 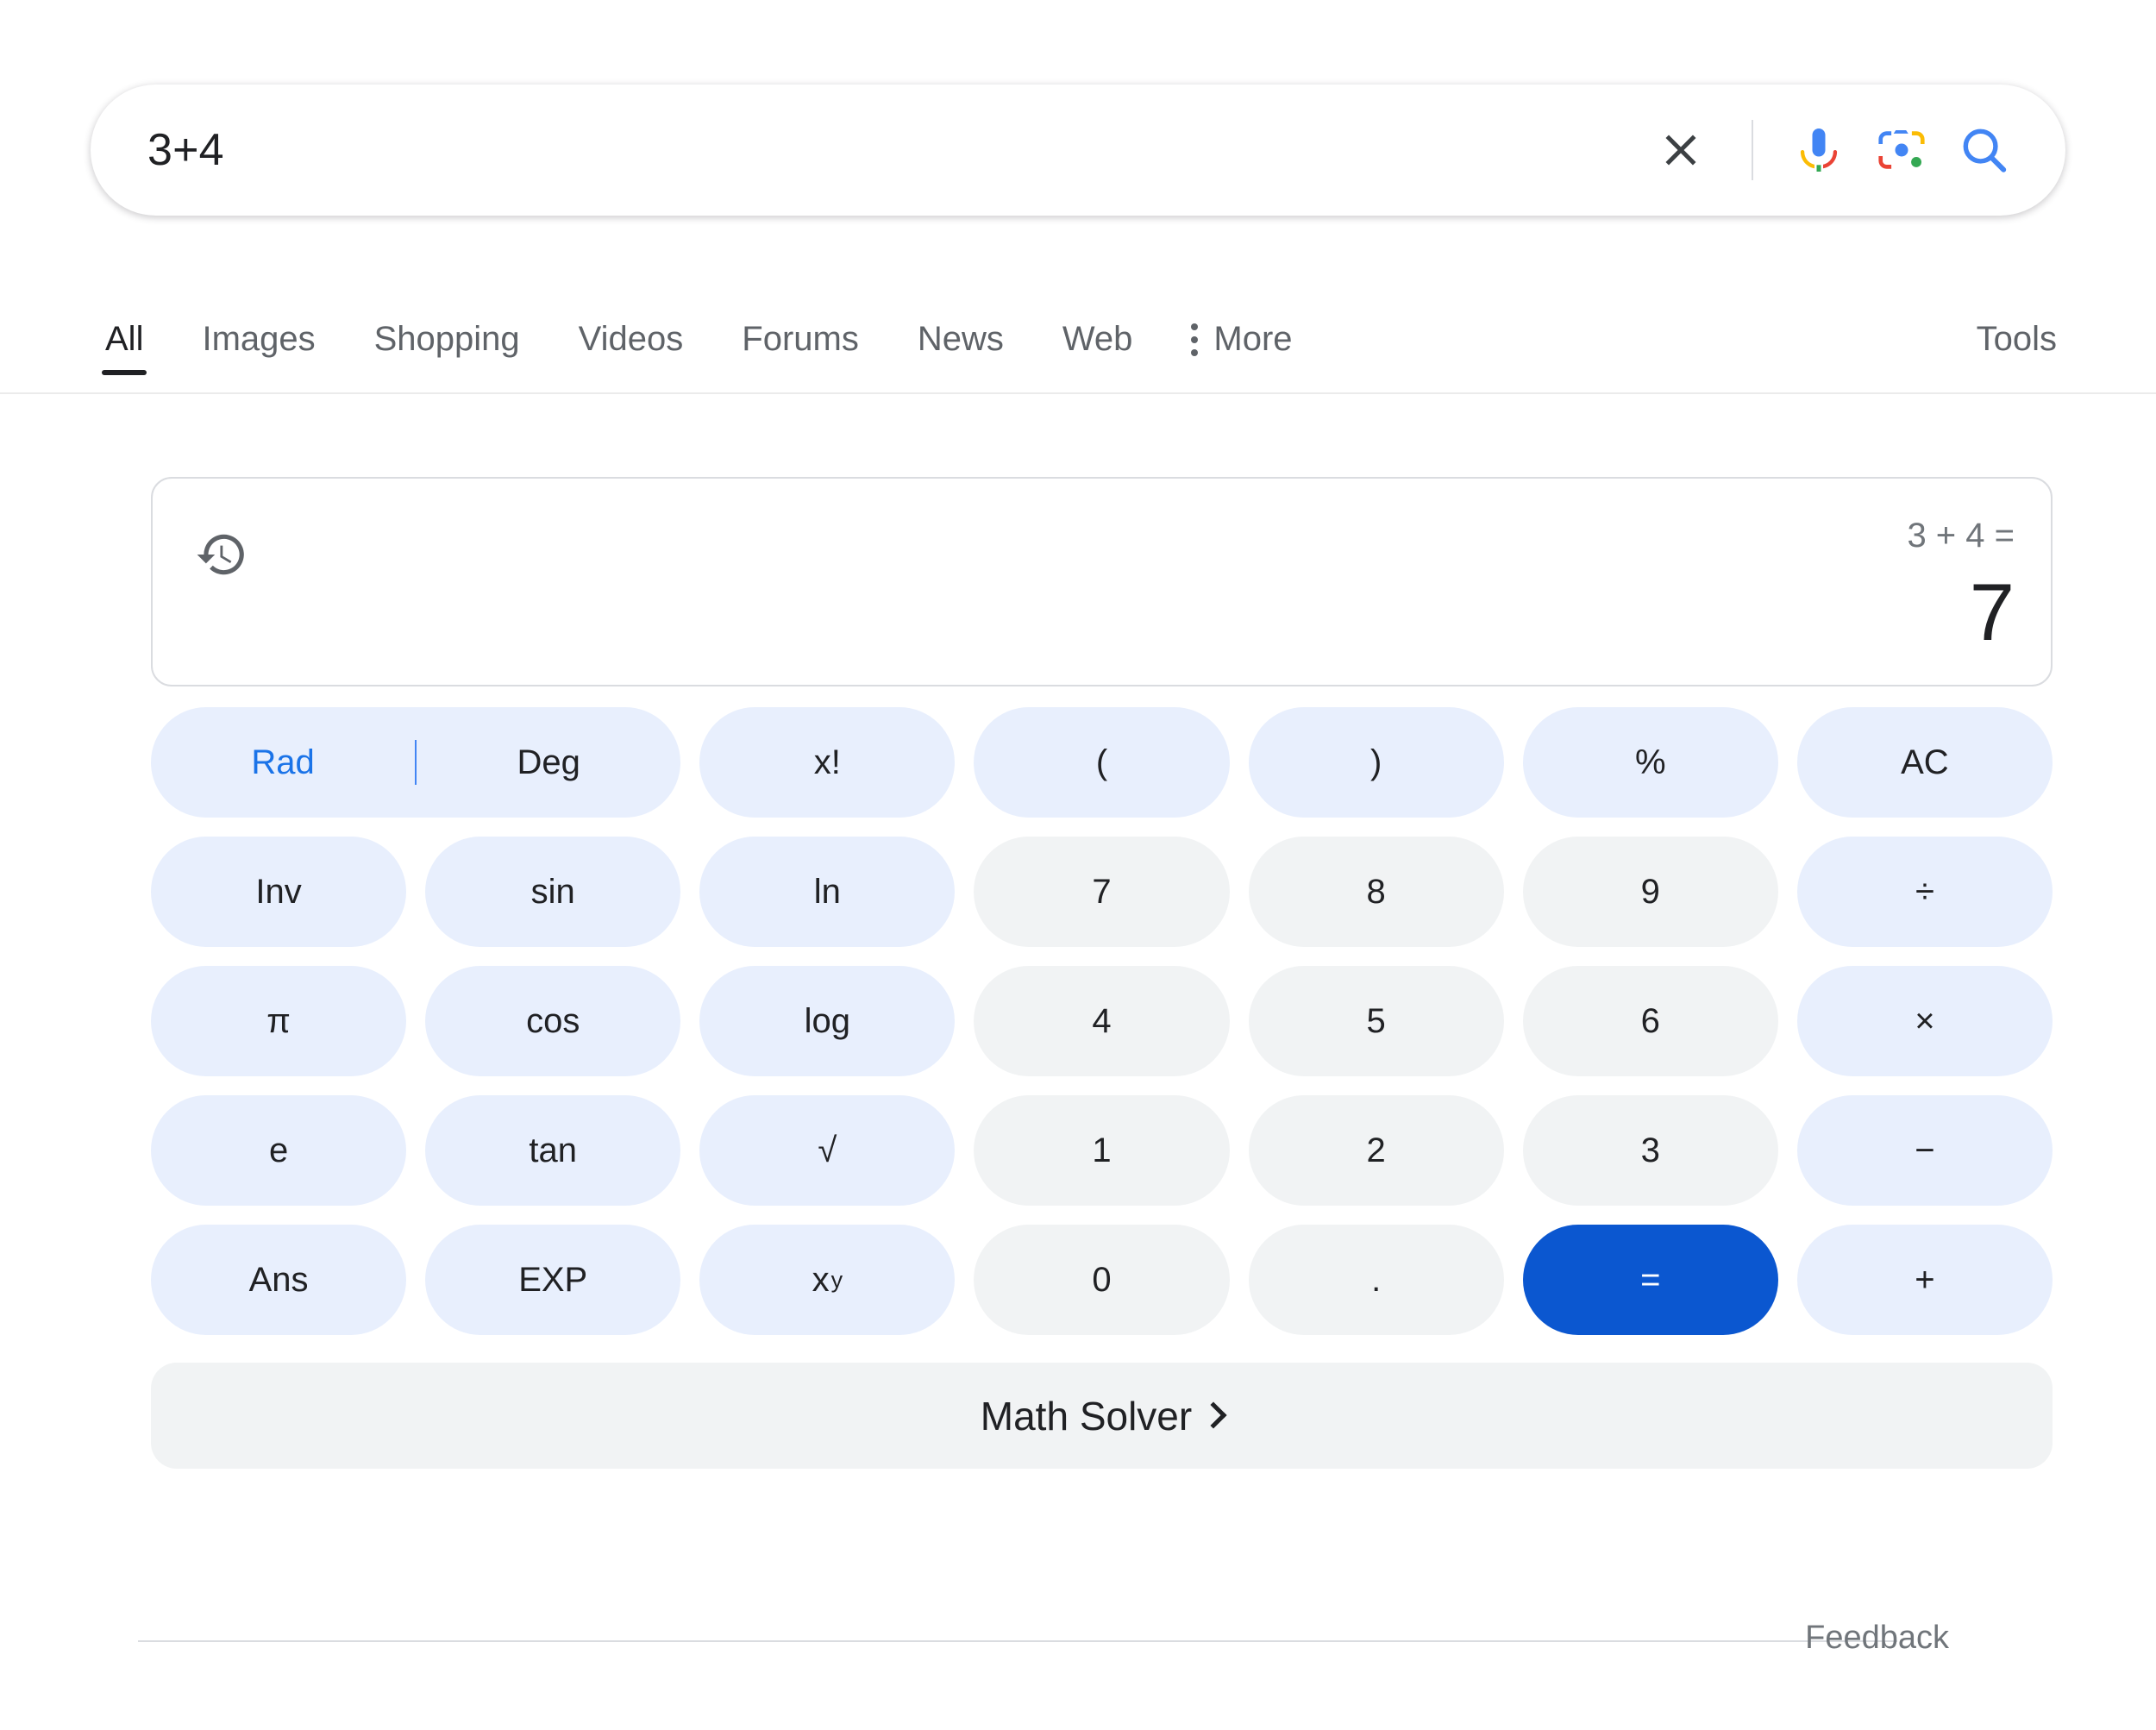 What do you see at coordinates (1992, 612) in the screenshot?
I see `calculator-result: 7` at bounding box center [1992, 612].